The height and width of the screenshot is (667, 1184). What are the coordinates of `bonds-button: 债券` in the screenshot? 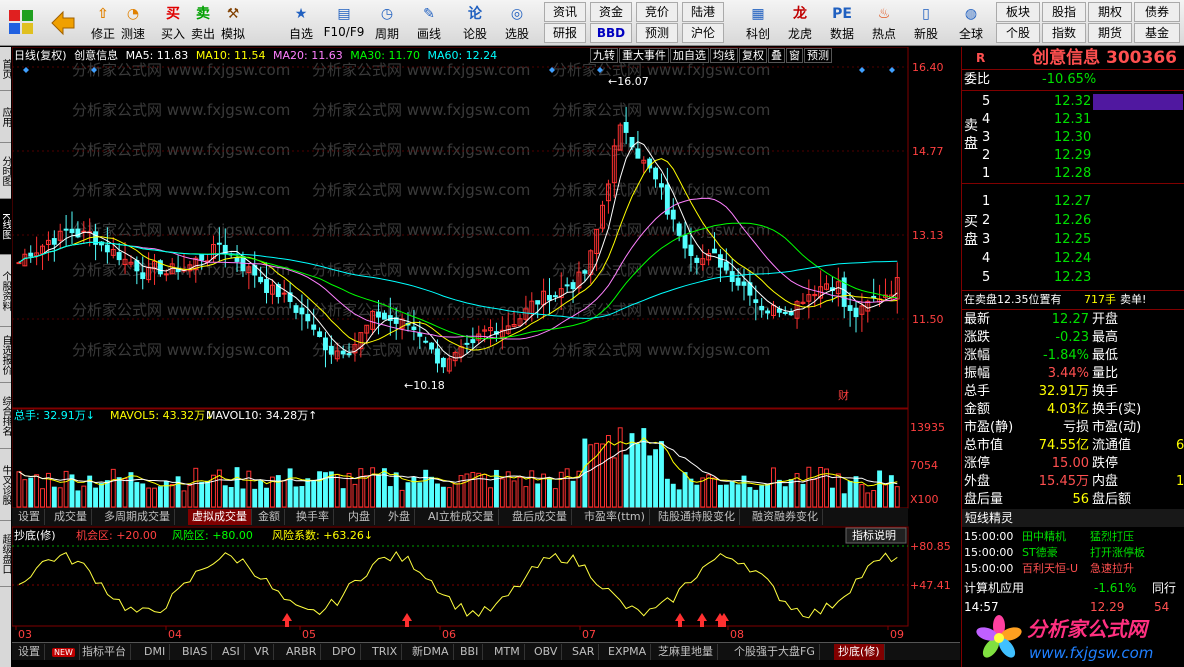 It's located at (1157, 12).